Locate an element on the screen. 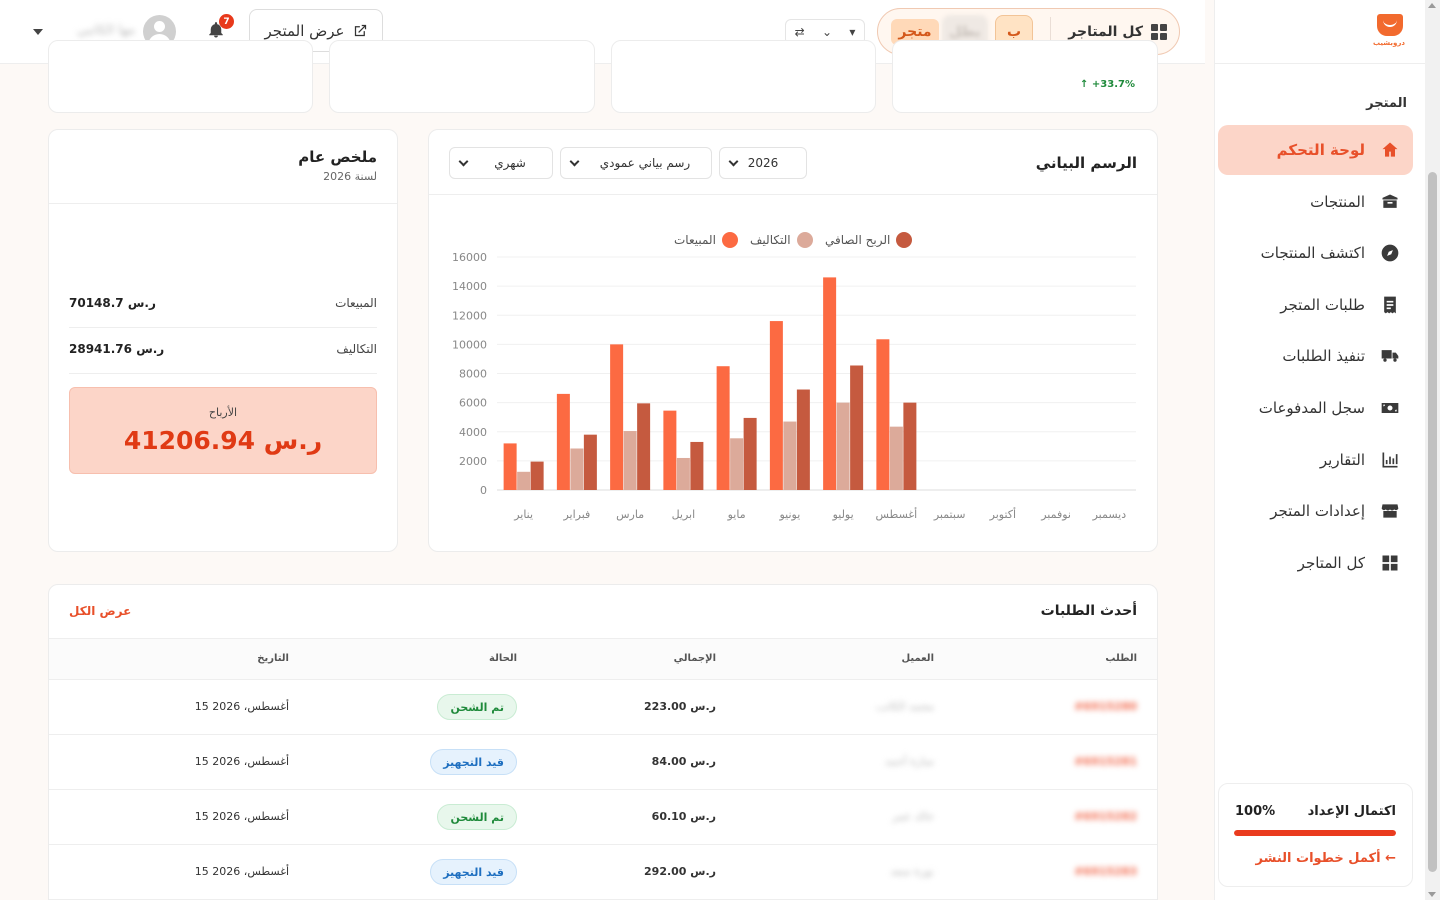 The image size is (1440, 900). scrollbar-thumb is located at coordinates (1432, 522).